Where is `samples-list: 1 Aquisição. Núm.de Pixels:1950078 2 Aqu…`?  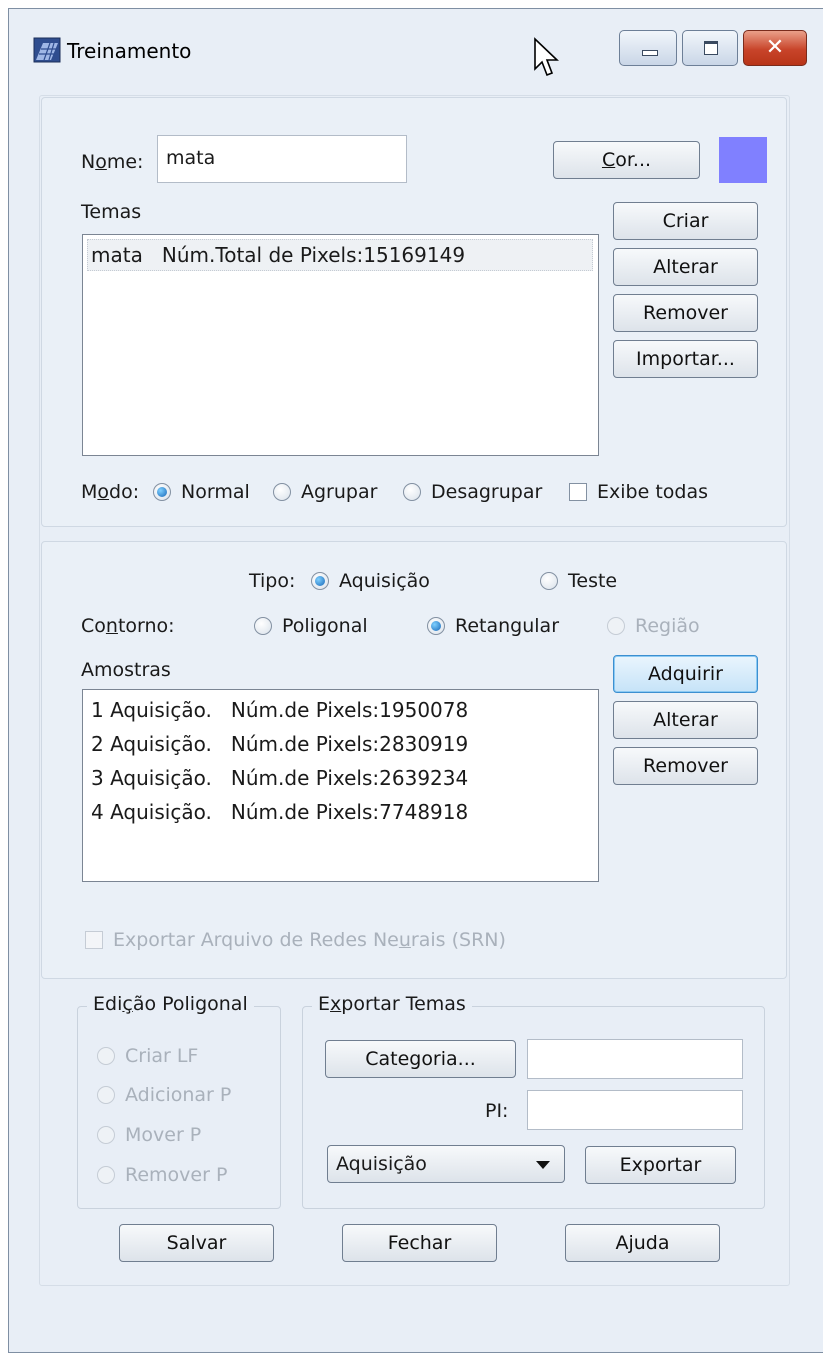
samples-list: 1 Aquisição. Núm.de Pixels:1950078 2 Aqu… is located at coordinates (340, 785).